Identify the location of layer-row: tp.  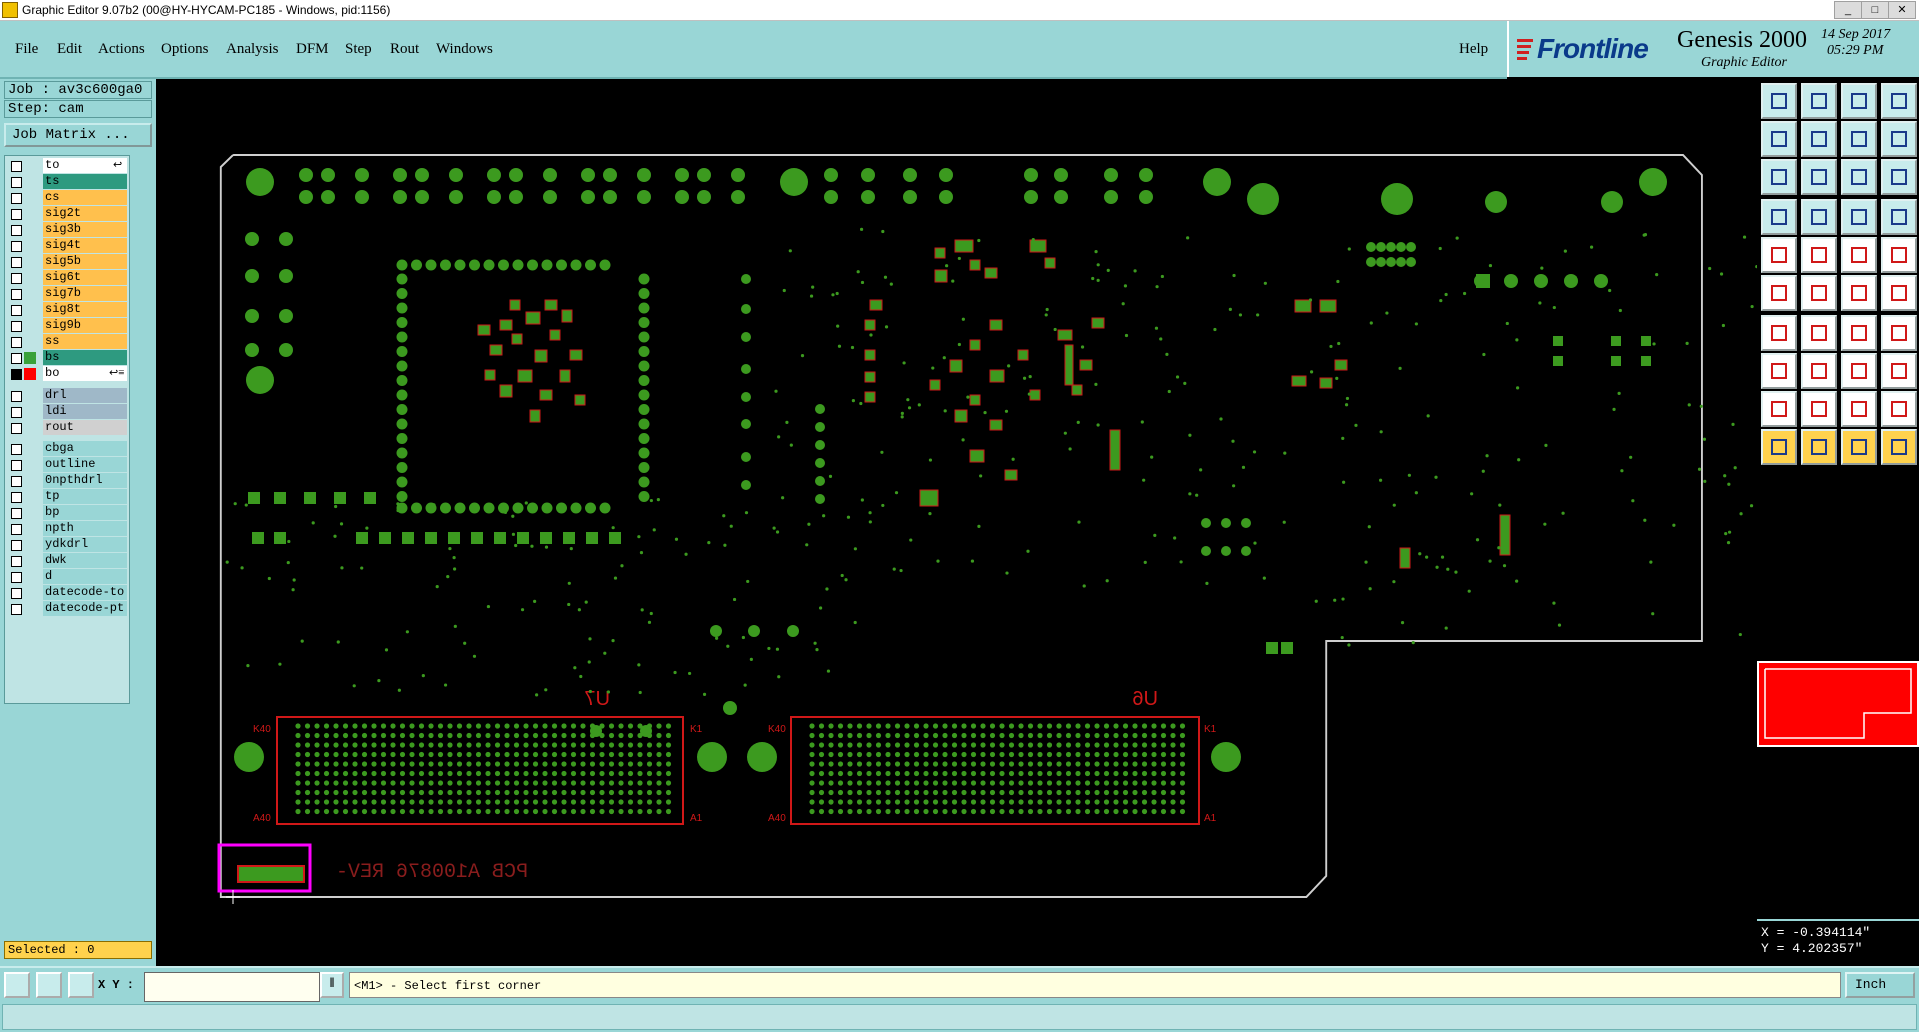
(67, 497).